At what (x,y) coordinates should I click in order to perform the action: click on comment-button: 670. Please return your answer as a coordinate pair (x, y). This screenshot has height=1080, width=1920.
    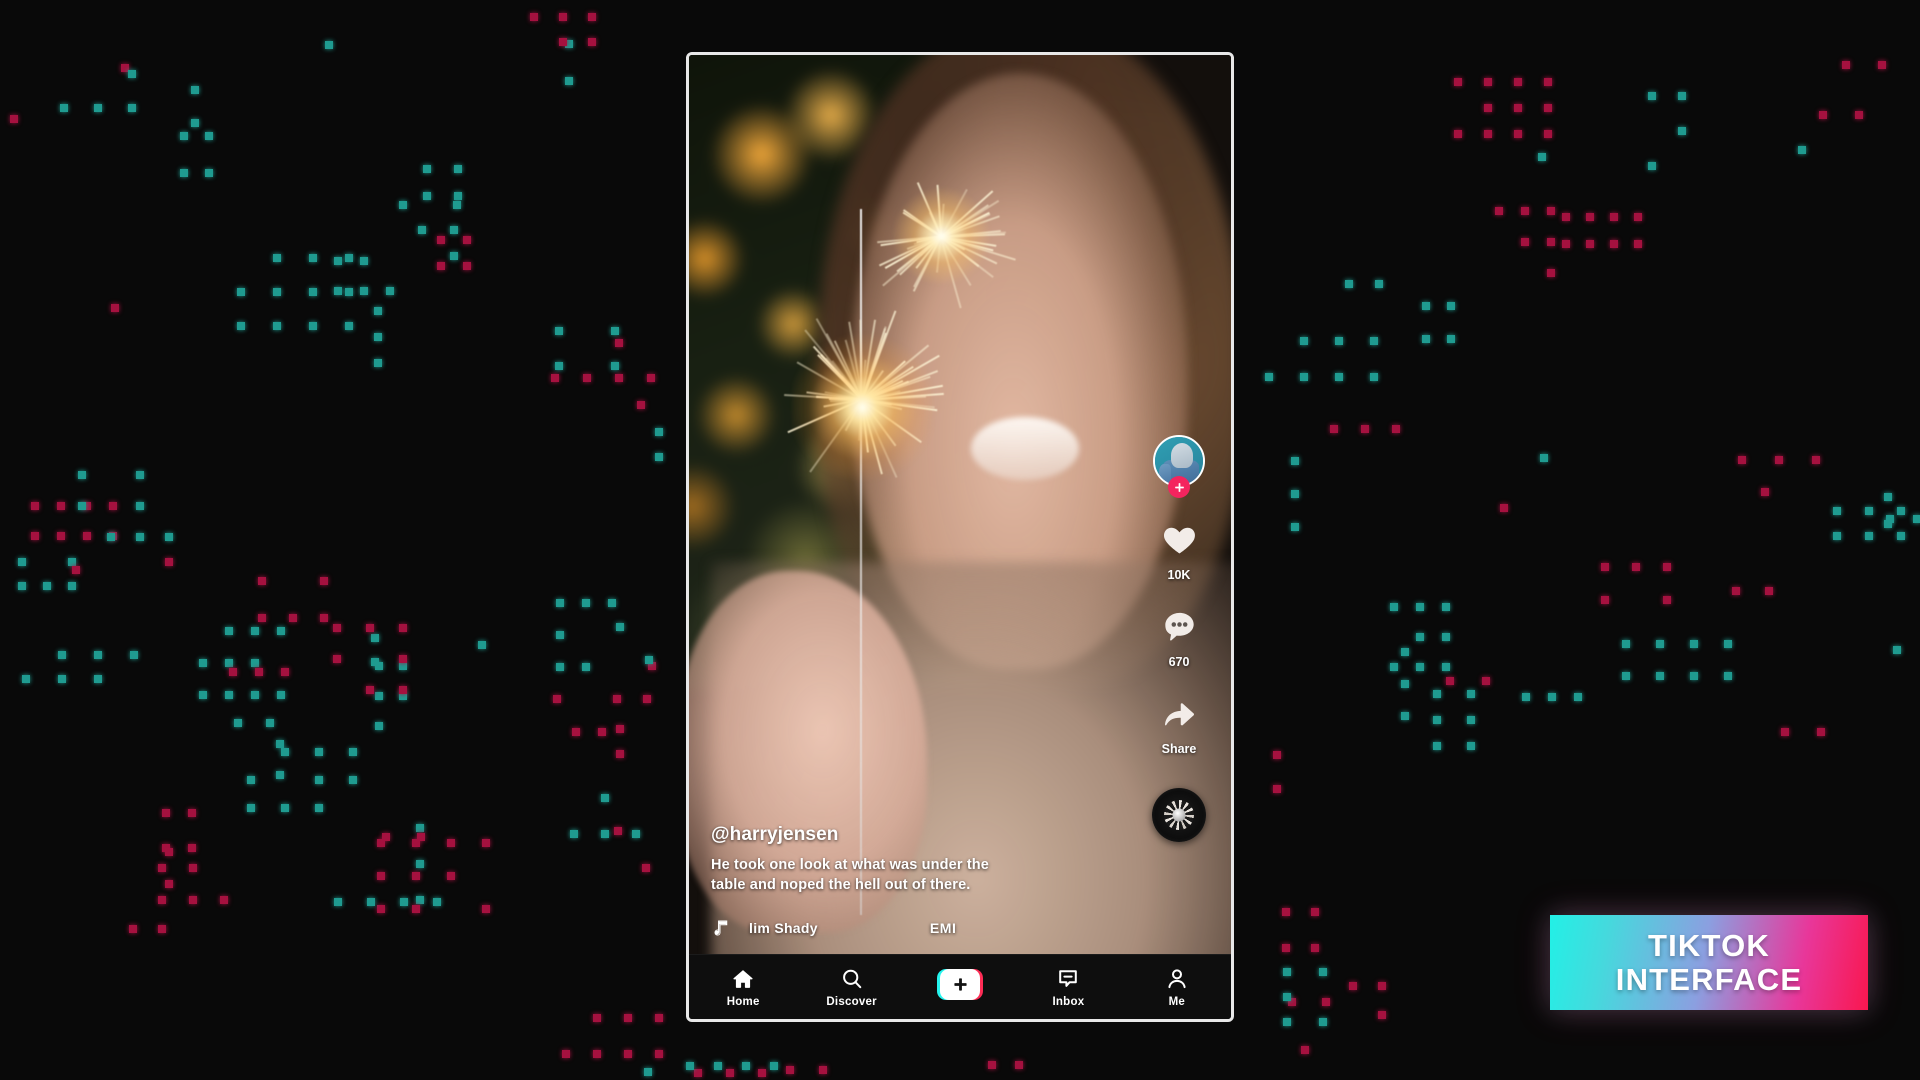
    Looking at the image, I should click on (1179, 638).